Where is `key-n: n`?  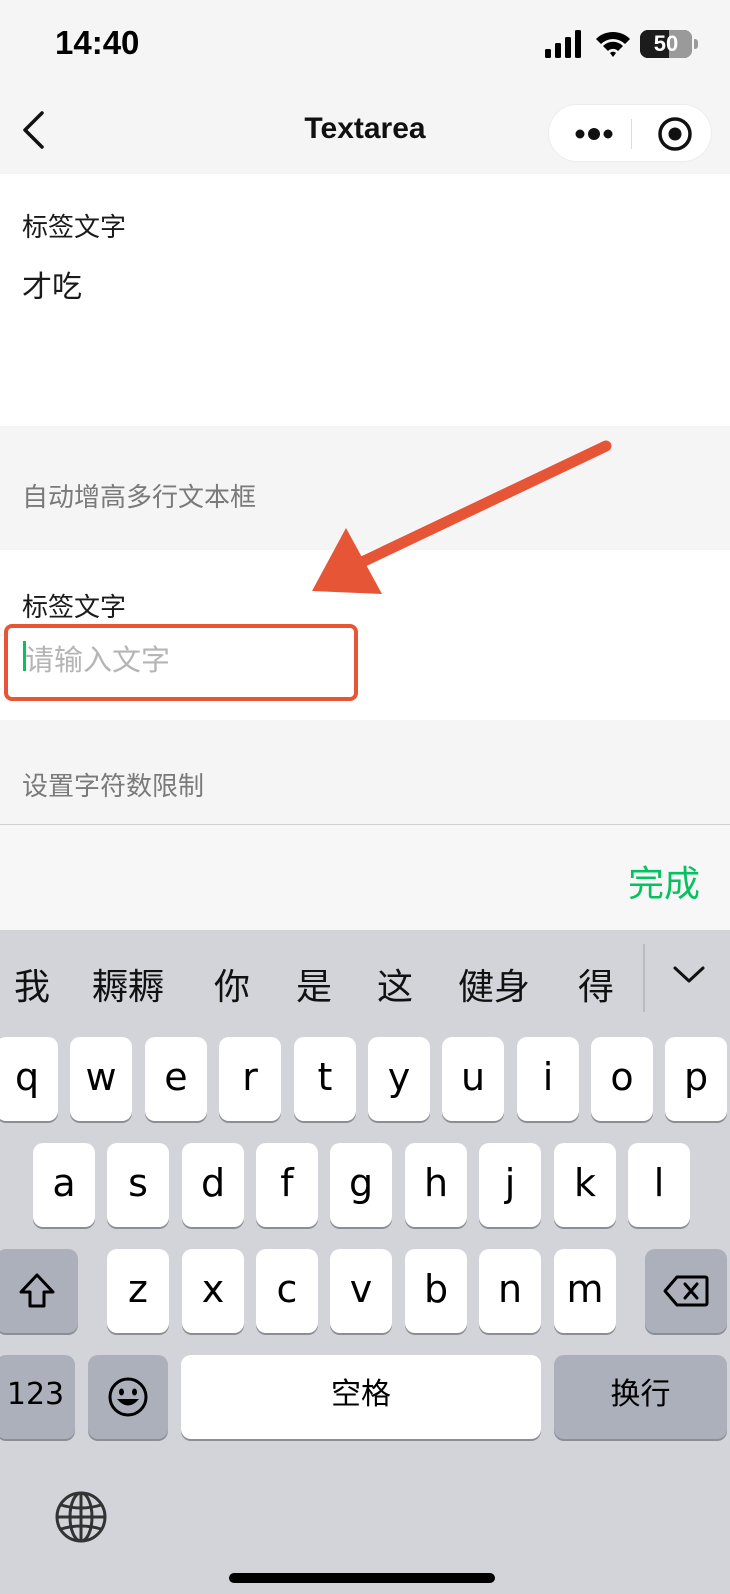
key-n: n is located at coordinates (510, 1291).